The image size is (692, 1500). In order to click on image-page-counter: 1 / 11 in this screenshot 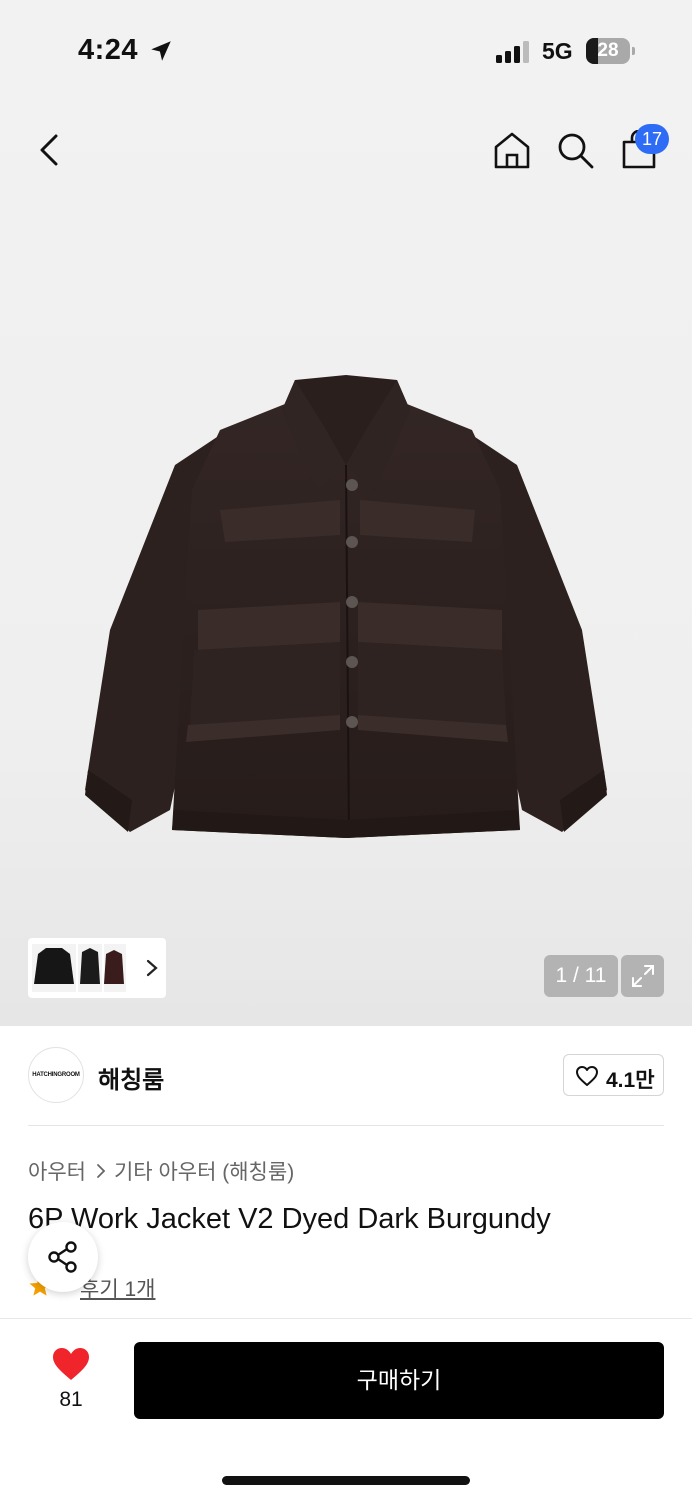, I will do `click(581, 976)`.